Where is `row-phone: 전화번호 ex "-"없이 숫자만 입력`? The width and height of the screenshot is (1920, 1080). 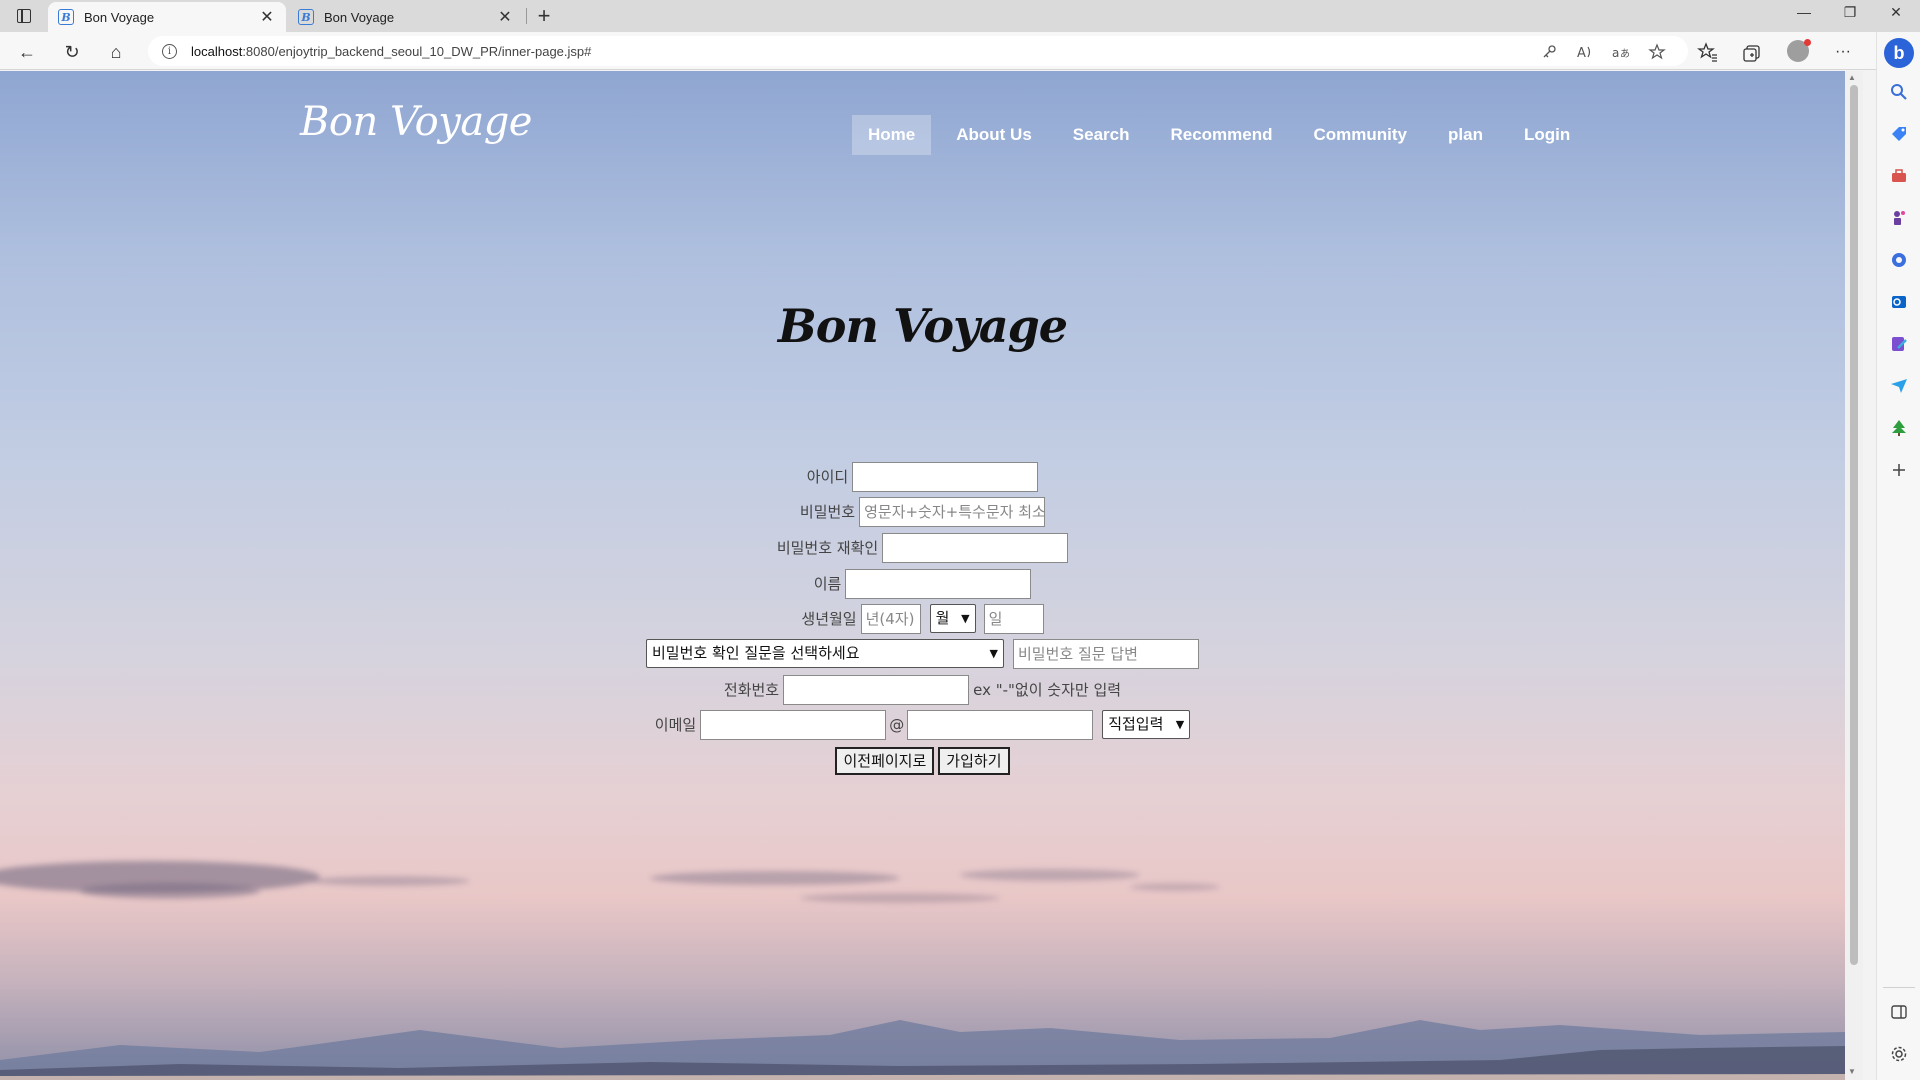 row-phone: 전화번호 ex "-"없이 숫자만 입력 is located at coordinates (922, 689).